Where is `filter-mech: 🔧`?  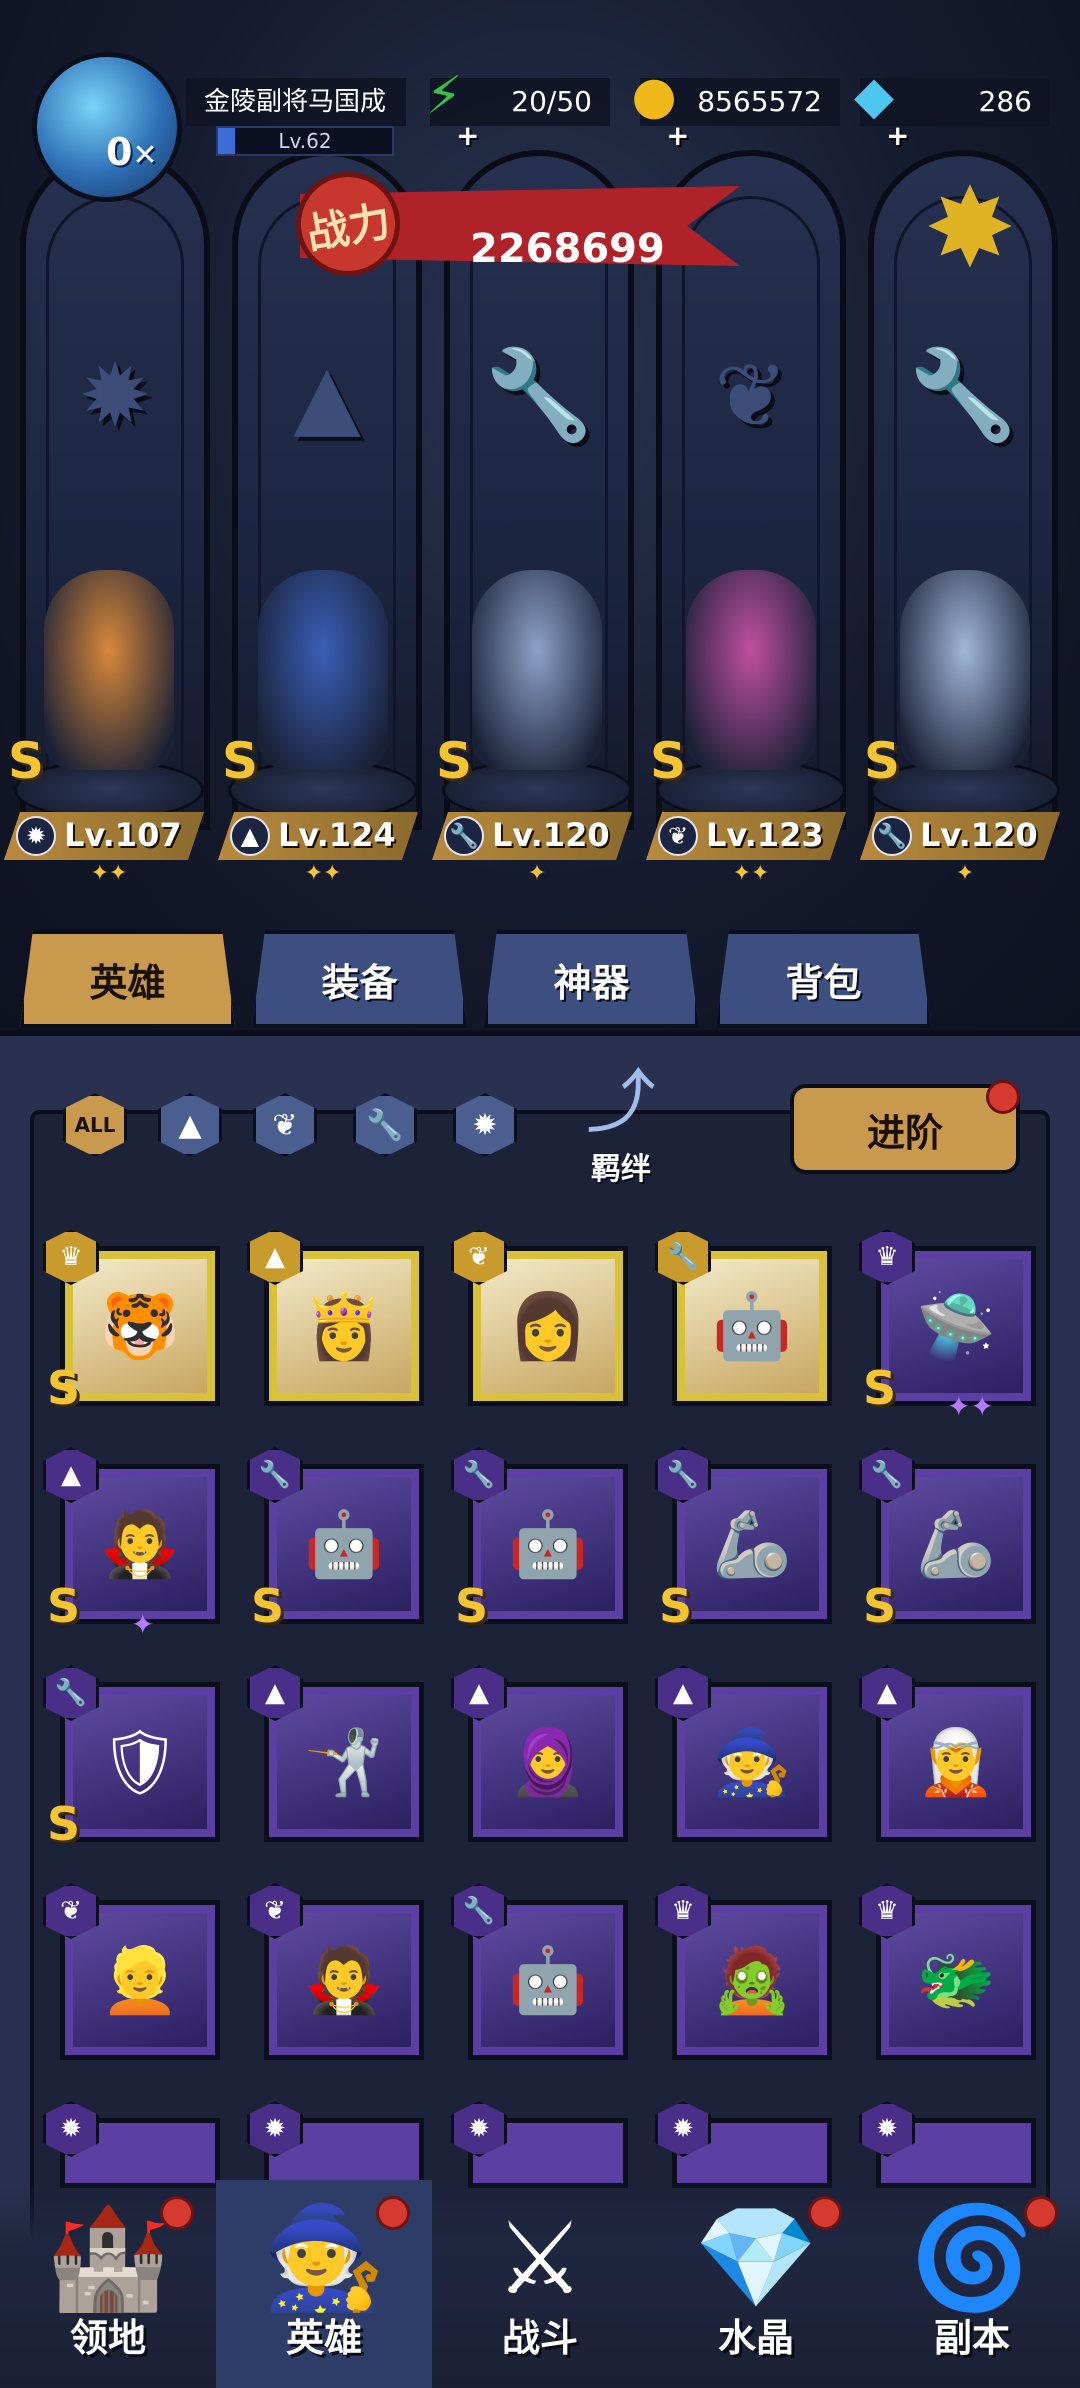 filter-mech: 🔧 is located at coordinates (385, 1125).